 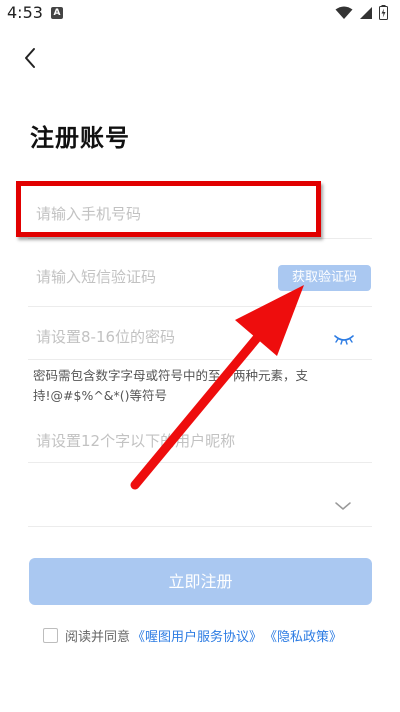 I want to click on agreement-prefix: 阅读并同意, so click(x=98, y=637).